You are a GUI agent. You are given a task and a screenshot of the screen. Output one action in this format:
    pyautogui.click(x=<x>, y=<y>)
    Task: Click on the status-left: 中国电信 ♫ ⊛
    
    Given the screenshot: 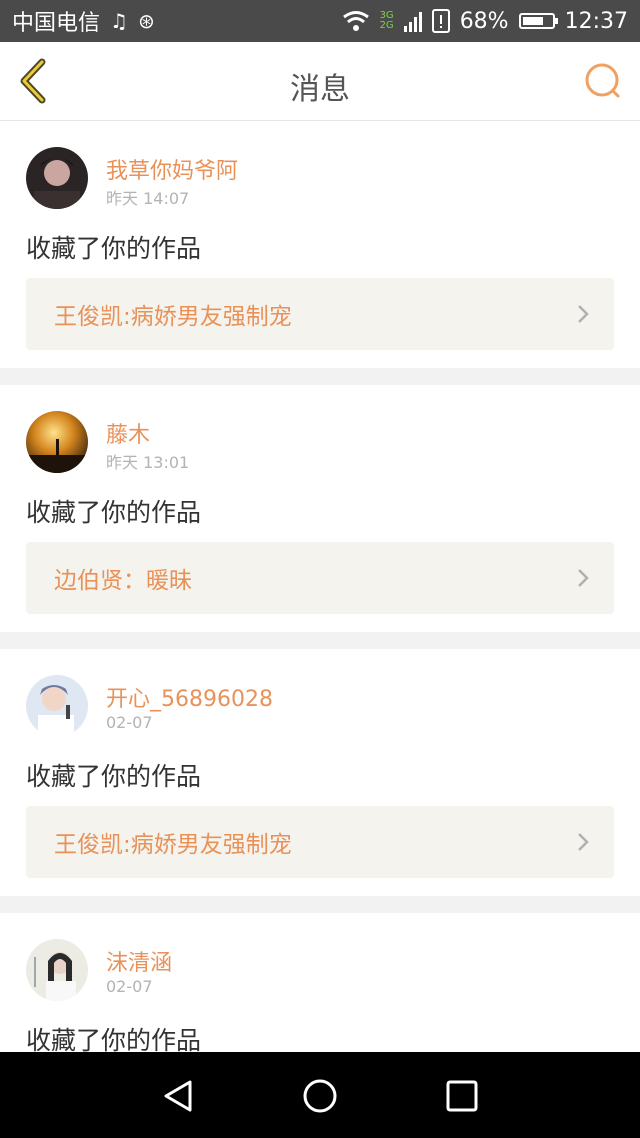 What is the action you would take?
    pyautogui.click(x=83, y=21)
    